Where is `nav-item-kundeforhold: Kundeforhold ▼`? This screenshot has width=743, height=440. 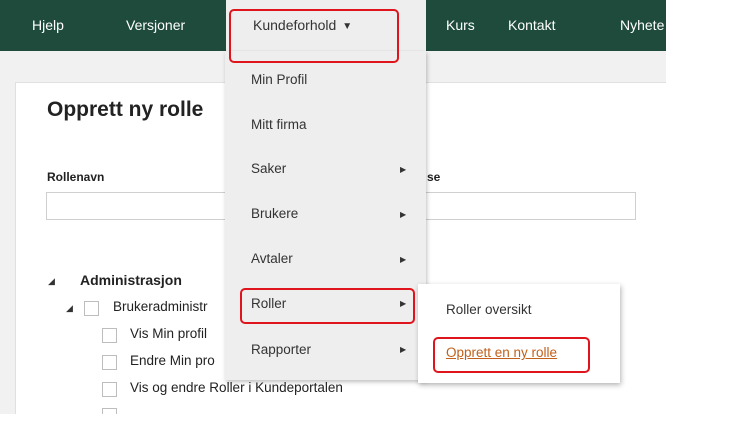 nav-item-kundeforhold: Kundeforhold ▼ is located at coordinates (302, 25).